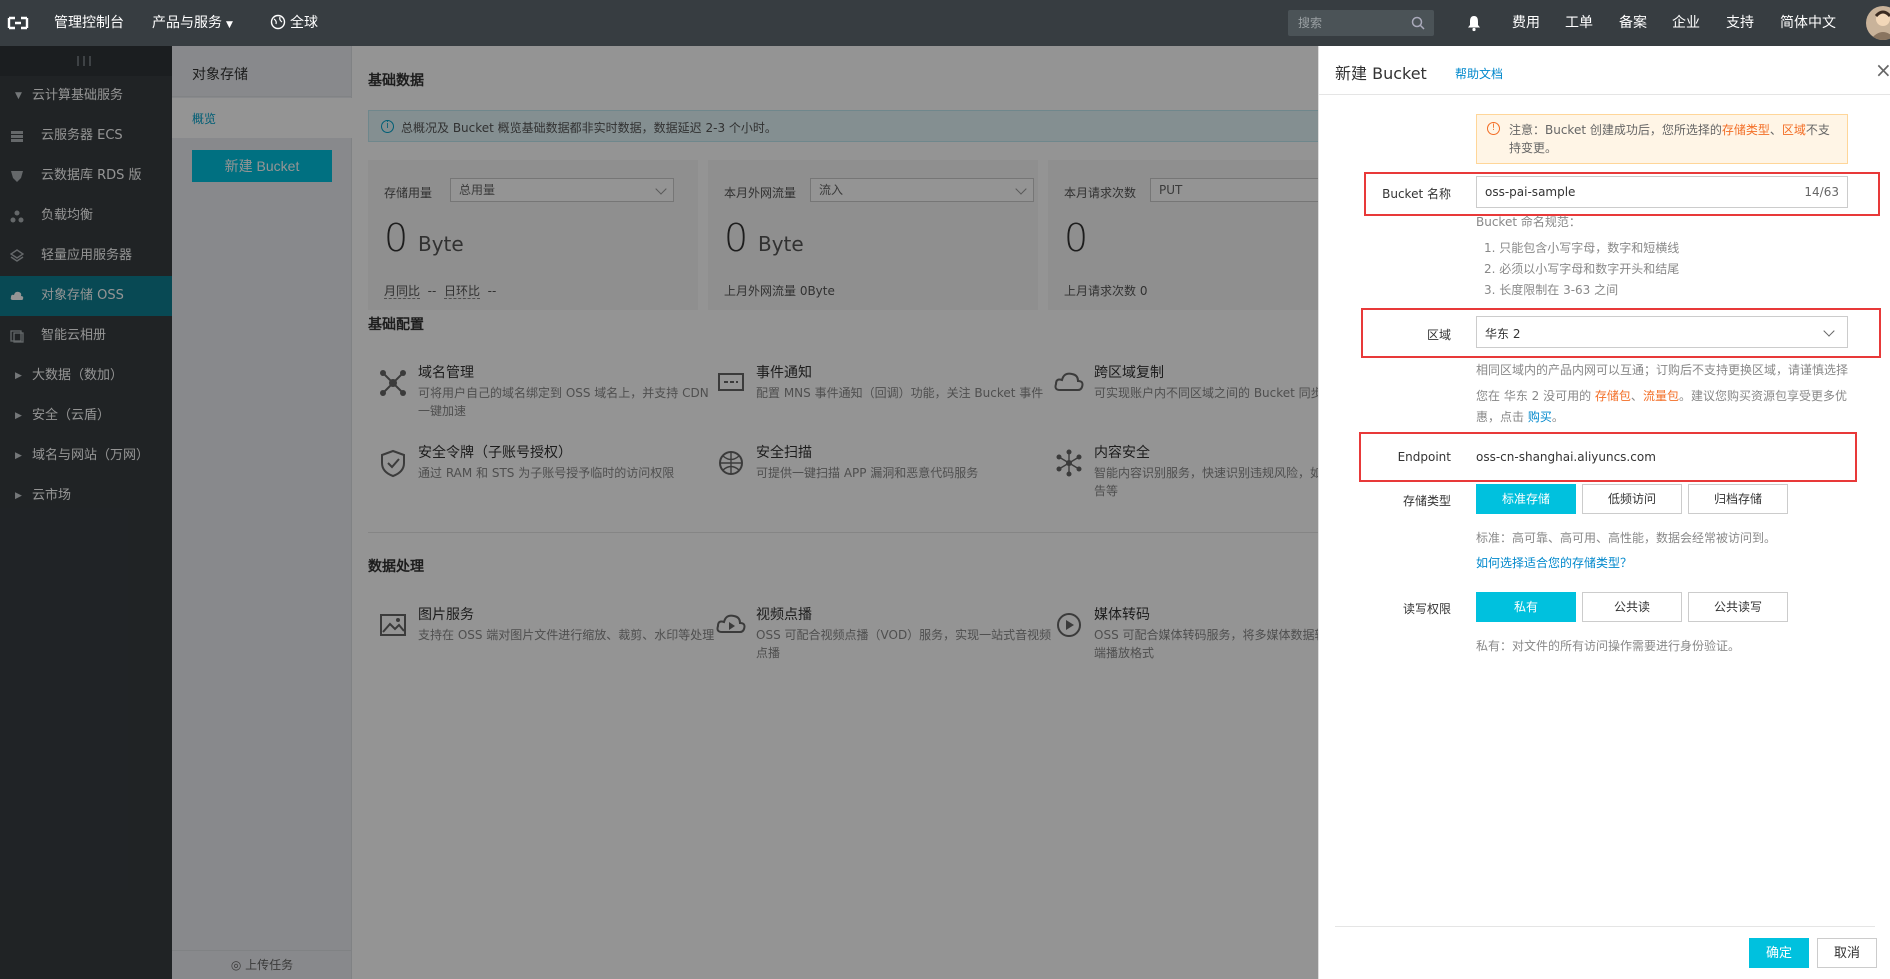  I want to click on storage-type-hint: 标准：高可靠、高可用、高性能，数据会经常被访问到。, so click(1626, 538).